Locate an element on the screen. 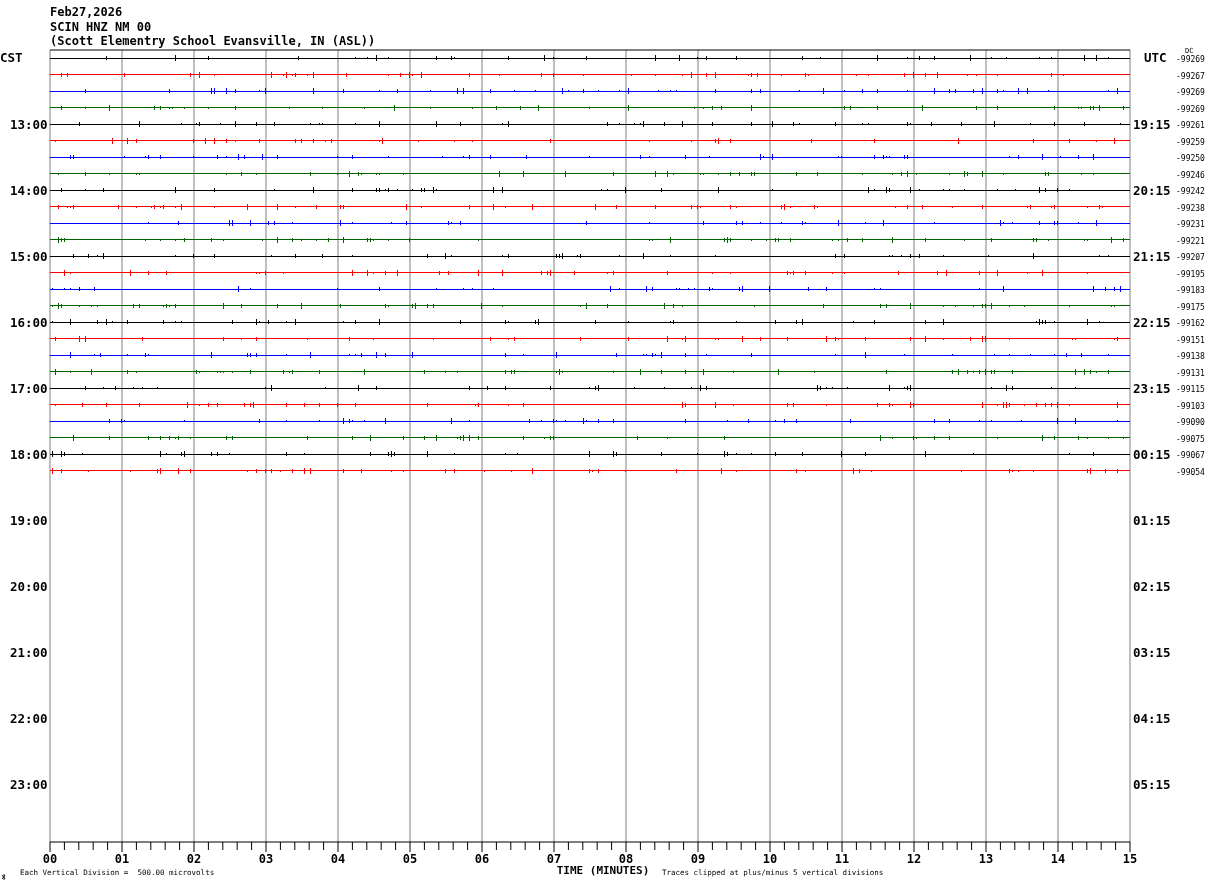 The width and height of the screenshot is (1210, 886). dc-offset-label: -99090 is located at coordinates (1190, 422).